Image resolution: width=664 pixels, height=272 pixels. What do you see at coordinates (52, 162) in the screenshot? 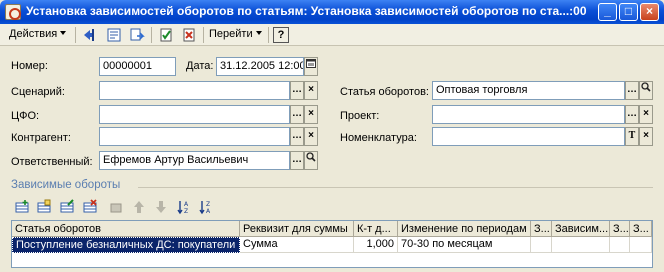
I see `responsible-label: Ответственный:` at bounding box center [52, 162].